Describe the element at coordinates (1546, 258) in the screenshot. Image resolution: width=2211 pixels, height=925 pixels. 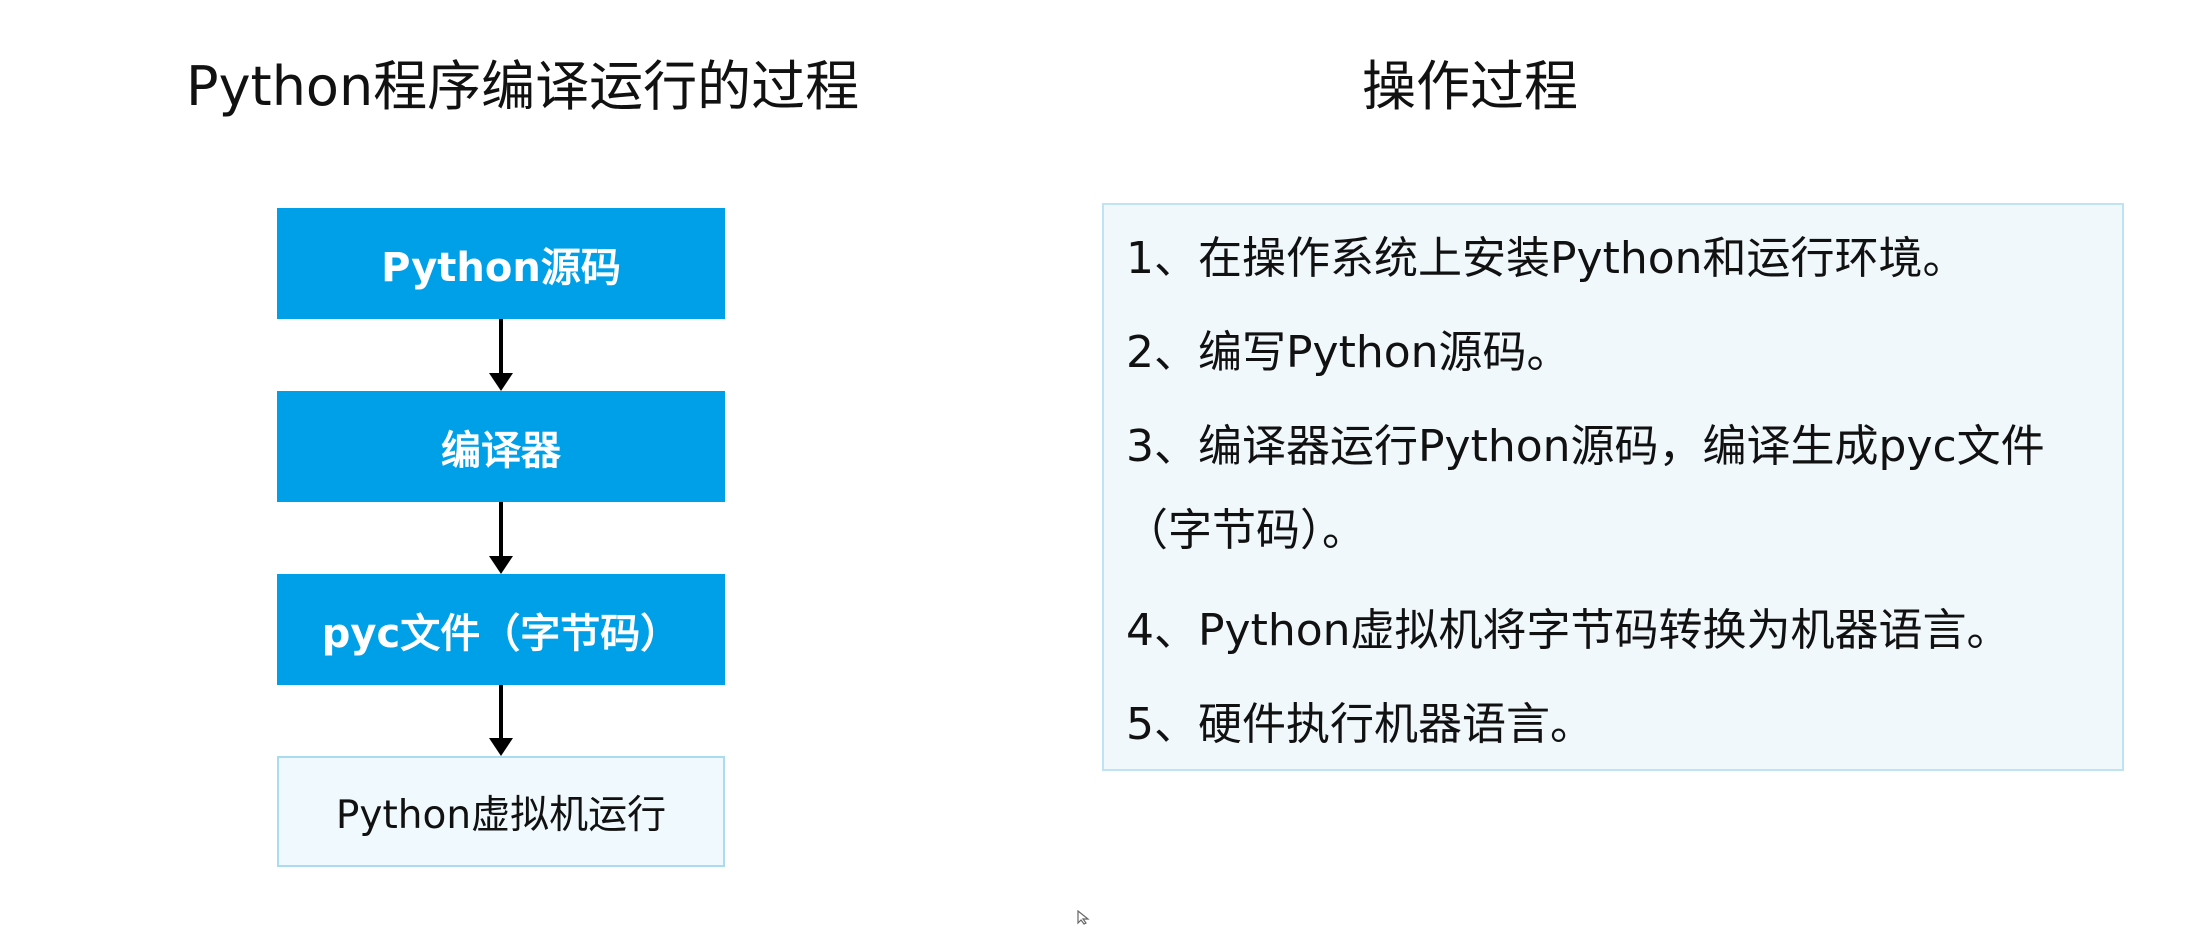
I see `step-1: 1、在操作系统上安装Python和运行环境。` at that location.